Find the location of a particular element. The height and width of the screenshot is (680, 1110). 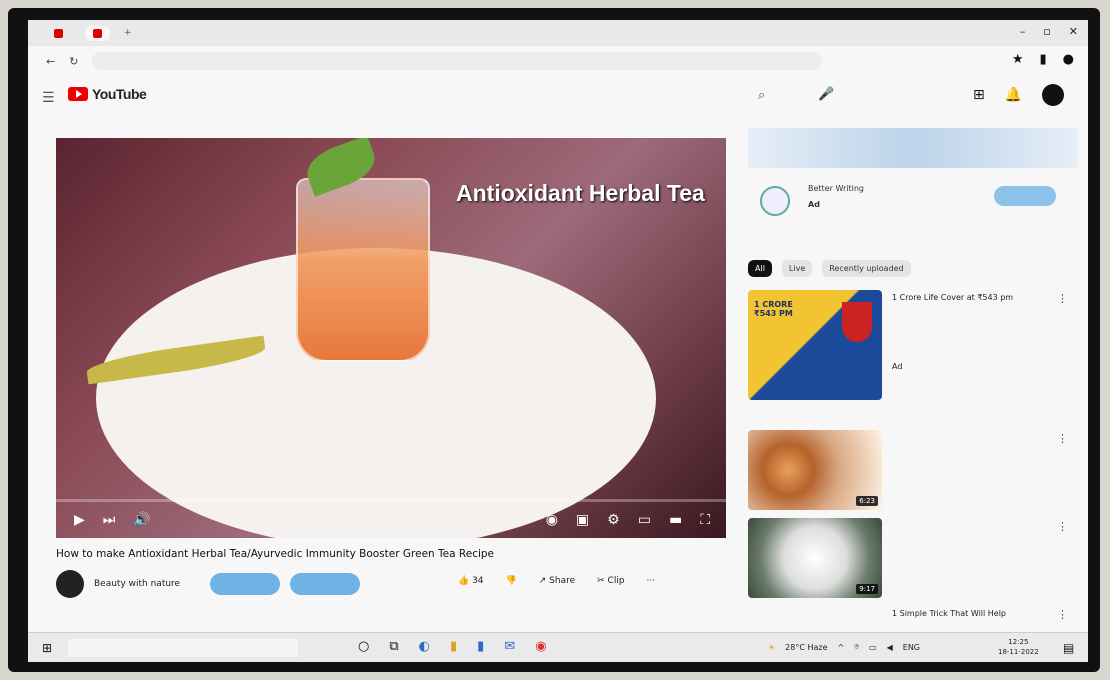

video-duration: 6:23 is located at coordinates (867, 501).